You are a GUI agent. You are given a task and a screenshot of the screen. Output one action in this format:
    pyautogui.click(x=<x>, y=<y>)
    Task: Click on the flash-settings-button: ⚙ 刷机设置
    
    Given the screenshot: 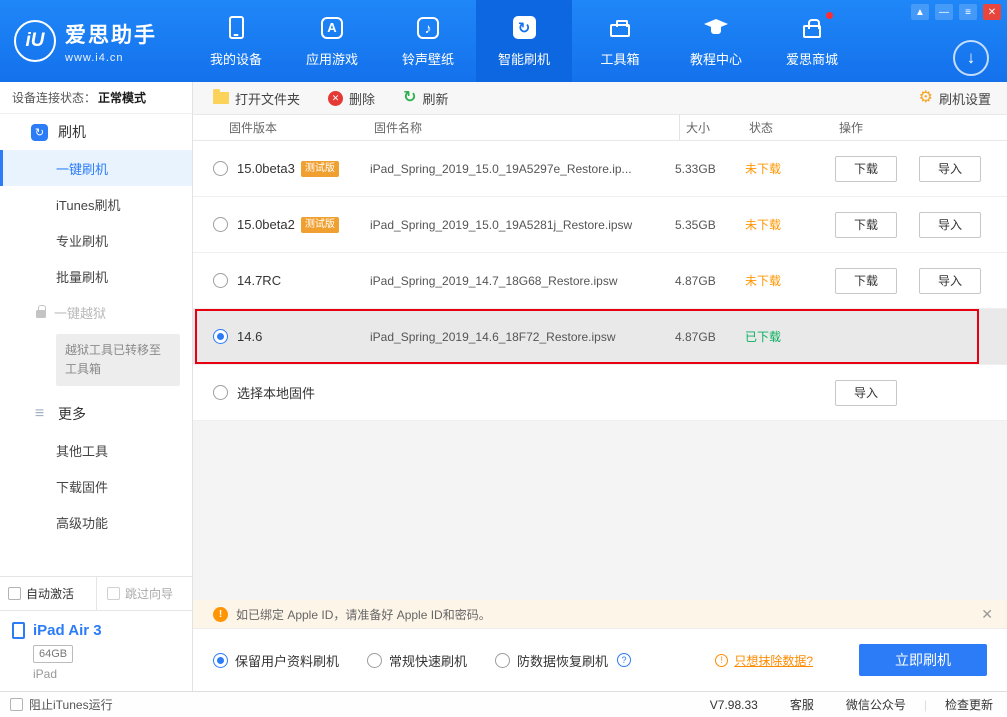 What is the action you would take?
    pyautogui.click(x=955, y=98)
    